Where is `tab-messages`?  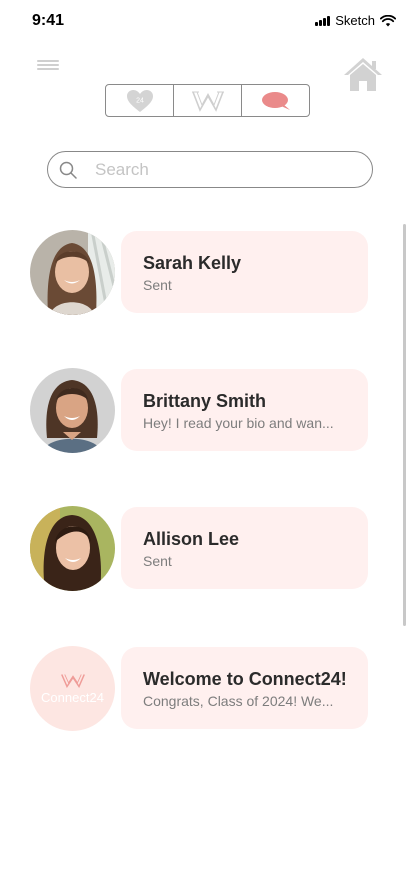 tab-messages is located at coordinates (275, 100).